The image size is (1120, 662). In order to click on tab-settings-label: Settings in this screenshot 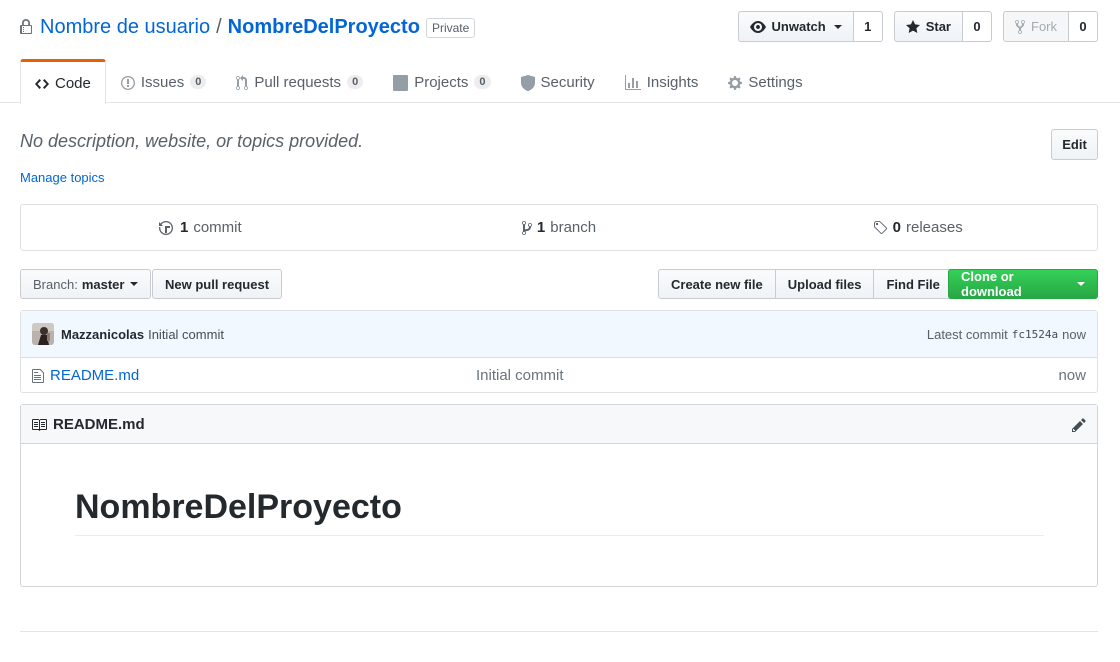, I will do `click(775, 82)`.